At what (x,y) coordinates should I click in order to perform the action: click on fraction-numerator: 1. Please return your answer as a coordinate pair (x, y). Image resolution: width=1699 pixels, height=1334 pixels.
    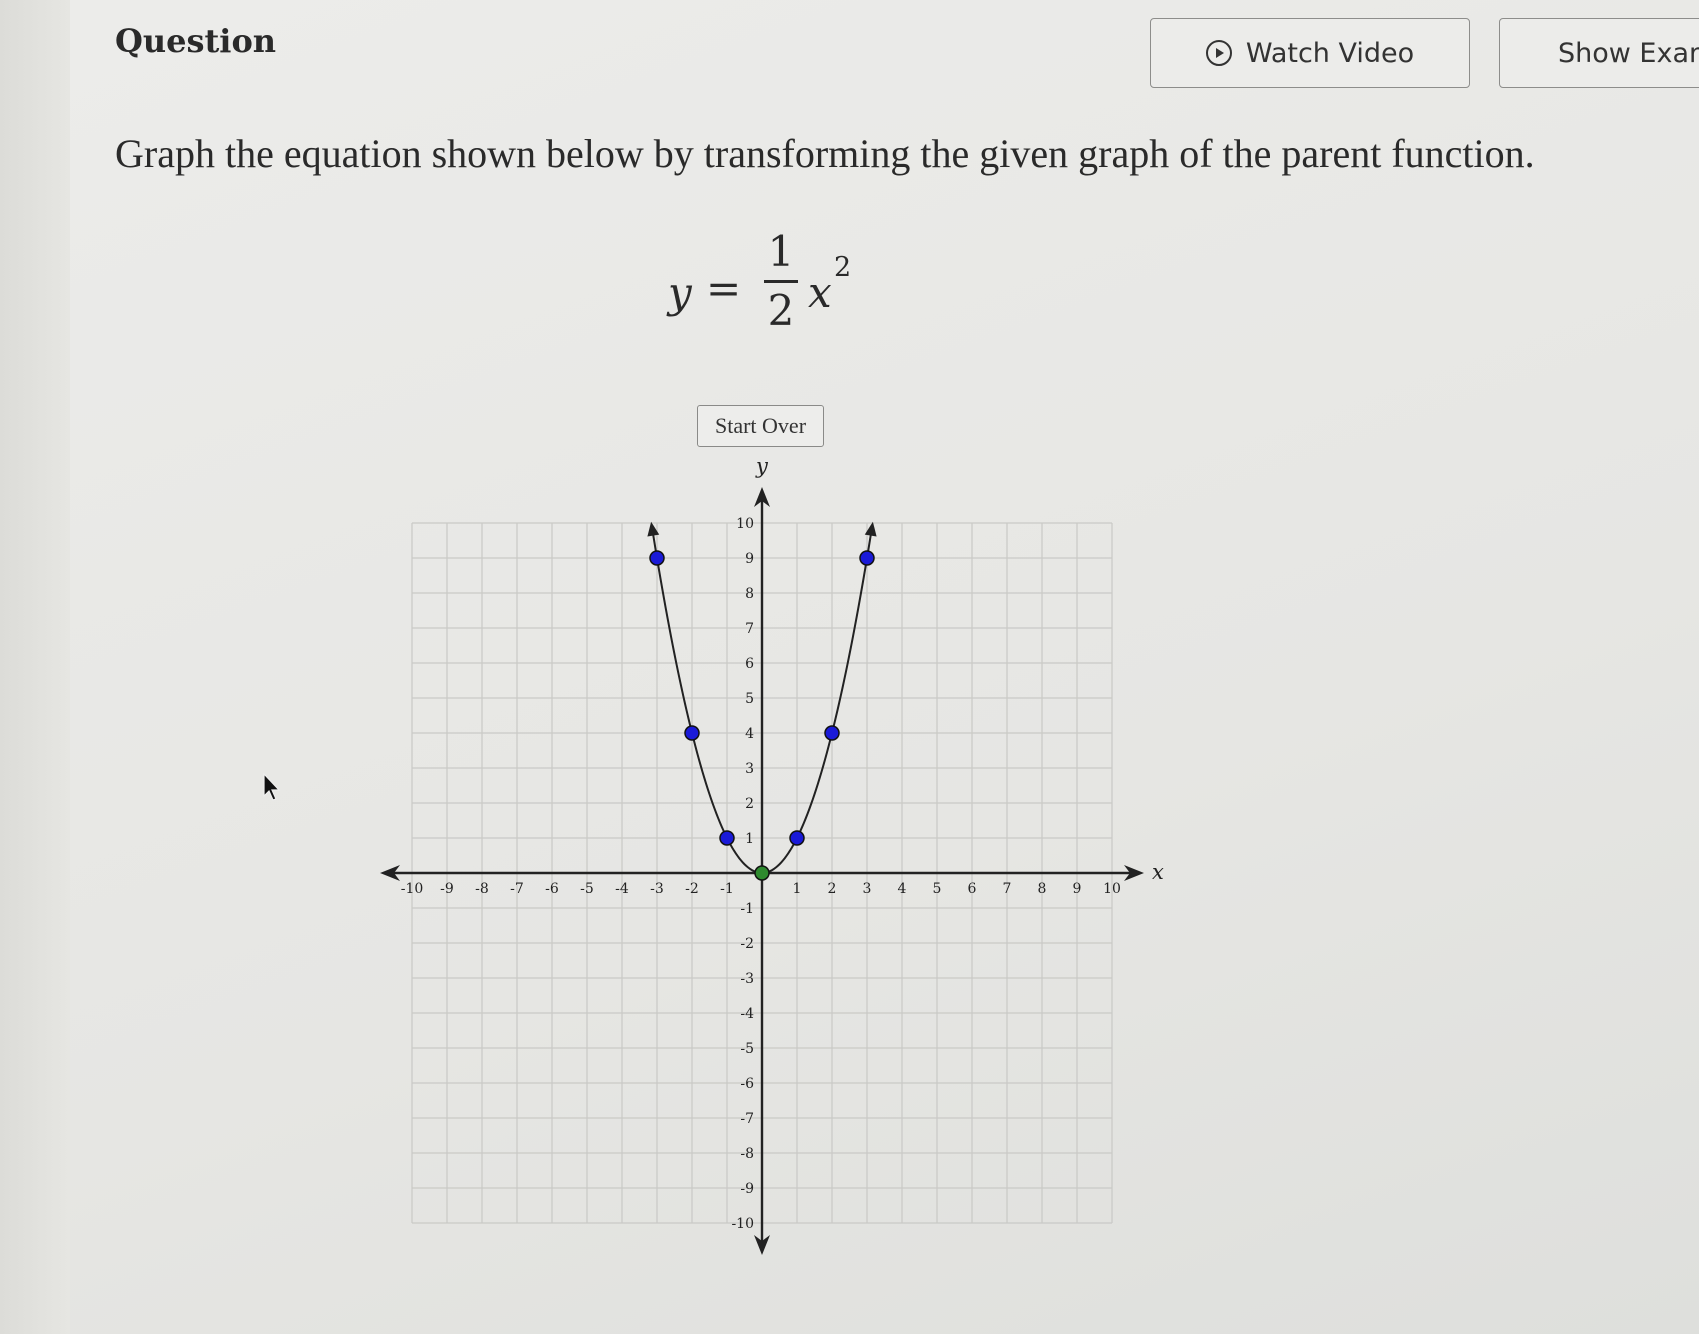
    Looking at the image, I should click on (781, 251).